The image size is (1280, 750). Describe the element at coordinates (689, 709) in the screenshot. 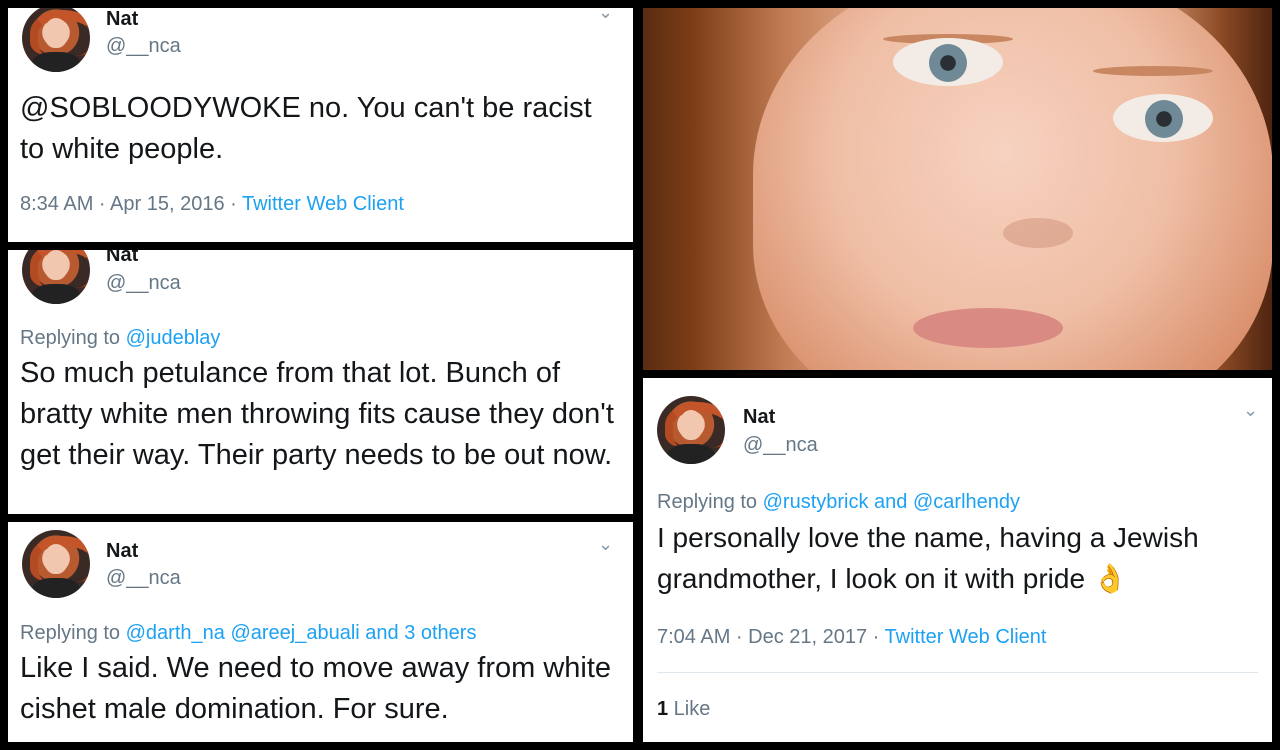

I see `like-label: Like` at that location.